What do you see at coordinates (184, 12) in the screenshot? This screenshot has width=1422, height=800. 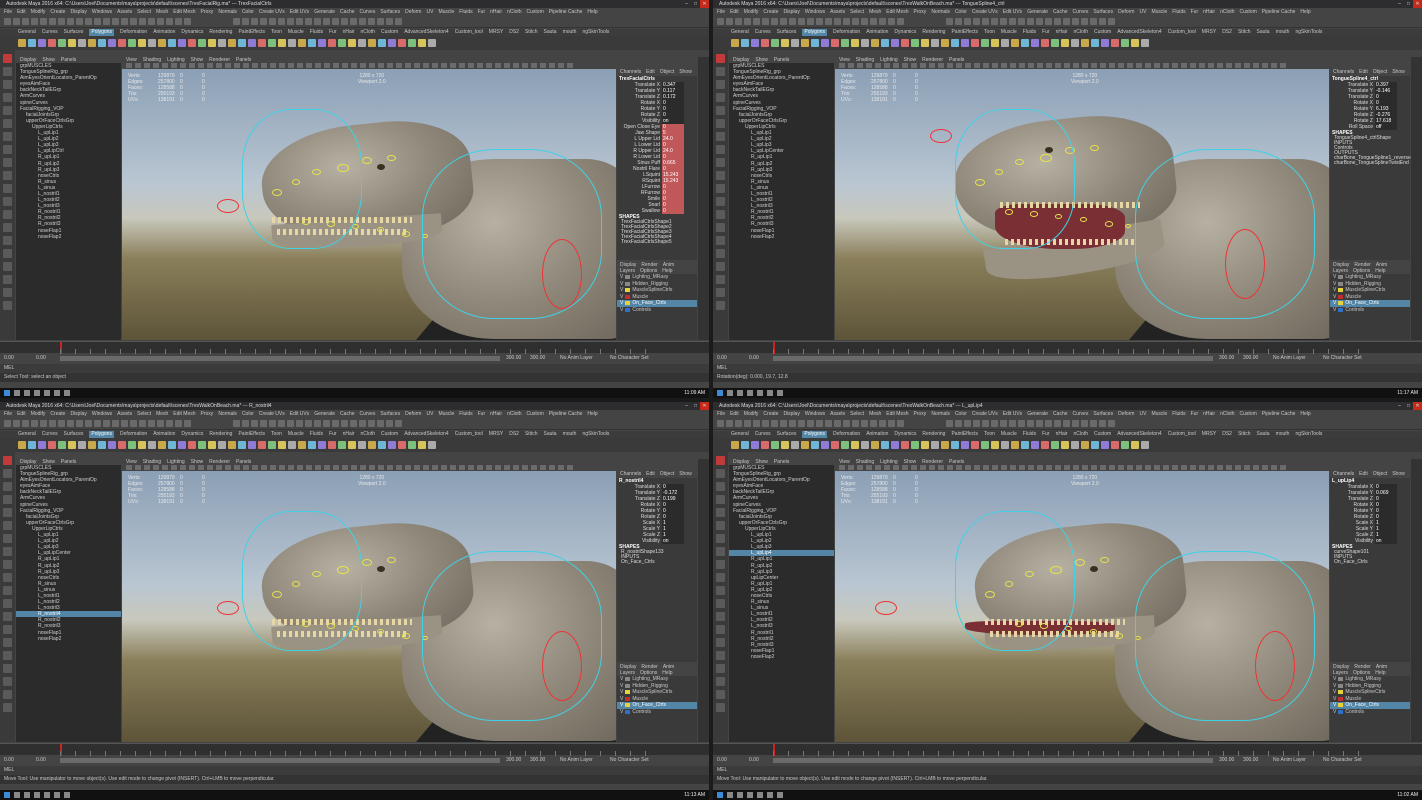 I see `menu-edit-mesh: Edit Mesh` at bounding box center [184, 12].